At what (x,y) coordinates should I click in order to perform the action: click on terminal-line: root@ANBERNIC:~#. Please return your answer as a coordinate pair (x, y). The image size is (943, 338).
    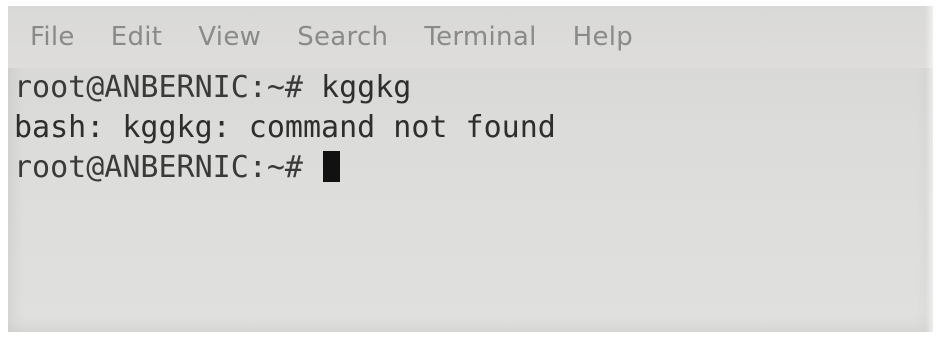
    Looking at the image, I should click on (473, 168).